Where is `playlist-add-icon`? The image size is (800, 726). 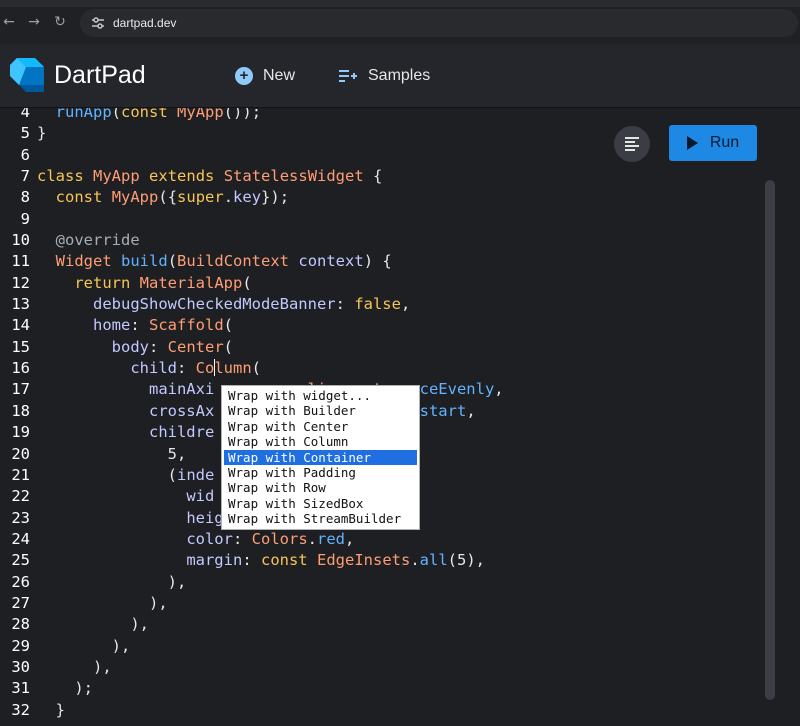 playlist-add-icon is located at coordinates (348, 76).